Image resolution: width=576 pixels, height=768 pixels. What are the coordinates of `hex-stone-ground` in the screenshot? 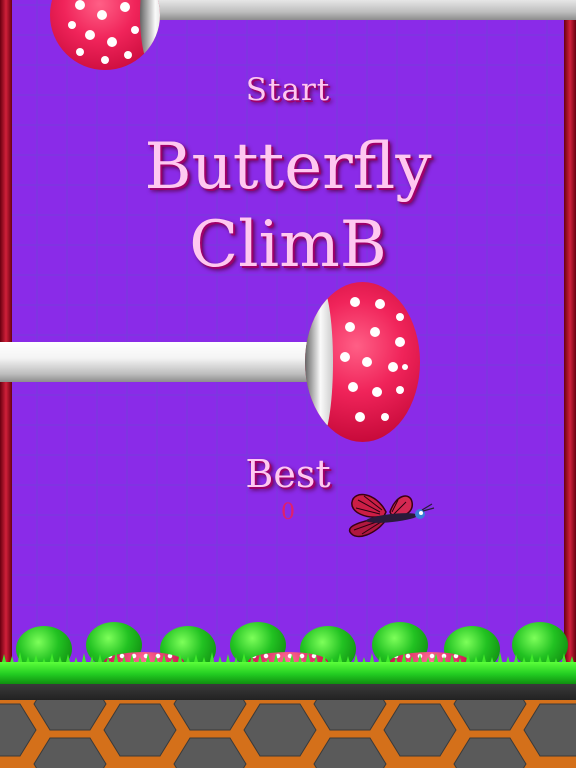 It's located at (288, 734).